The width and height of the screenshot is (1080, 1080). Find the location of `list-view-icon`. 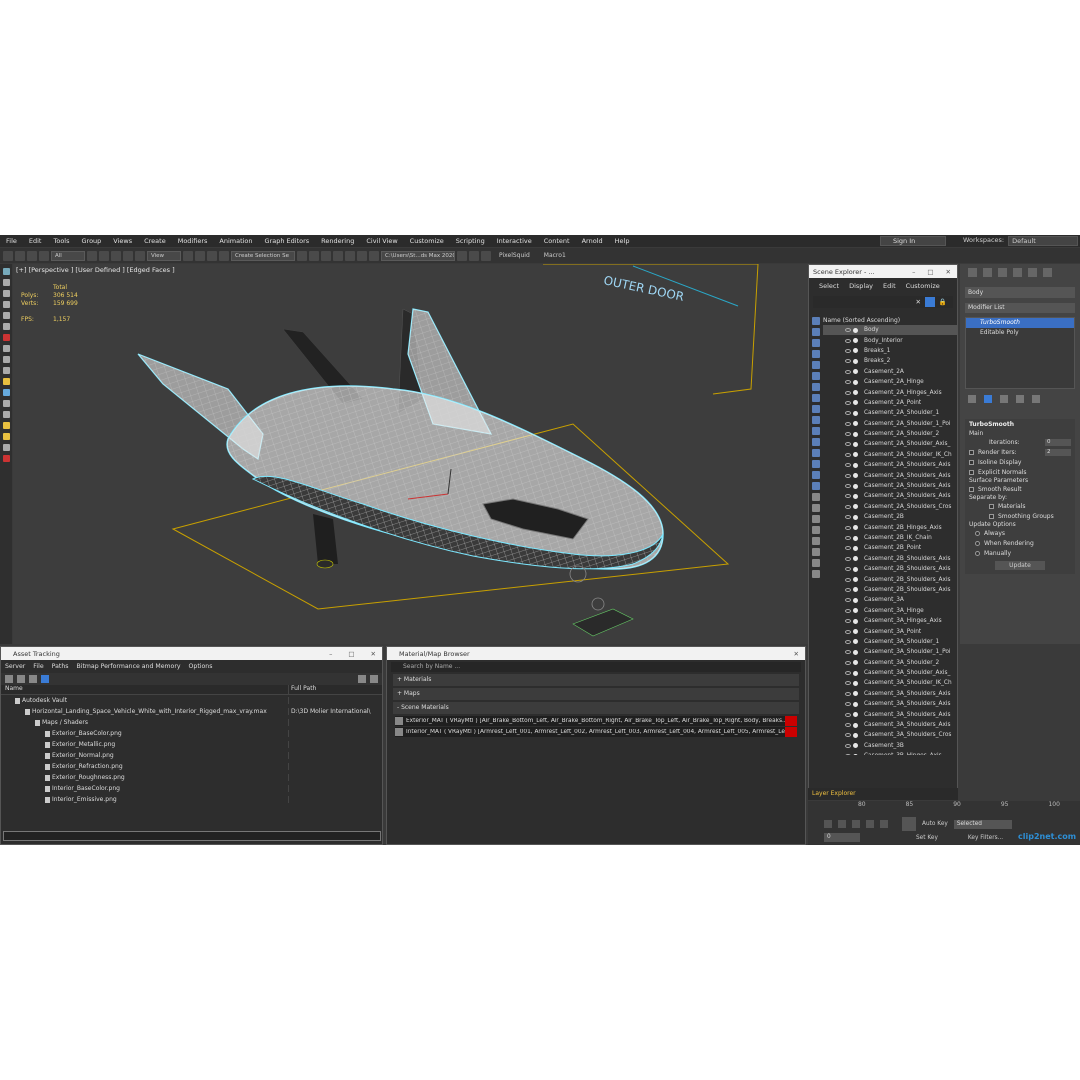

list-view-icon is located at coordinates (33, 679).